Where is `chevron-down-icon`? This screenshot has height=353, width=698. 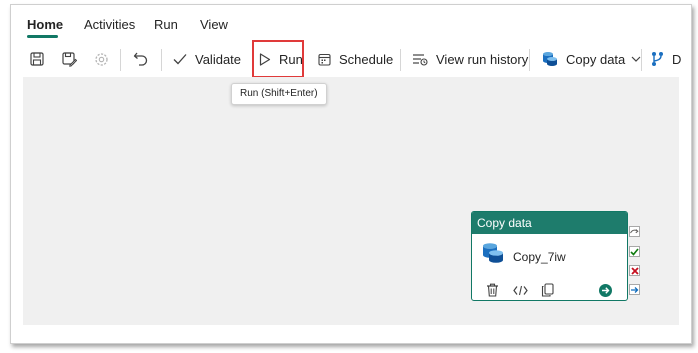
chevron-down-icon is located at coordinates (636, 59).